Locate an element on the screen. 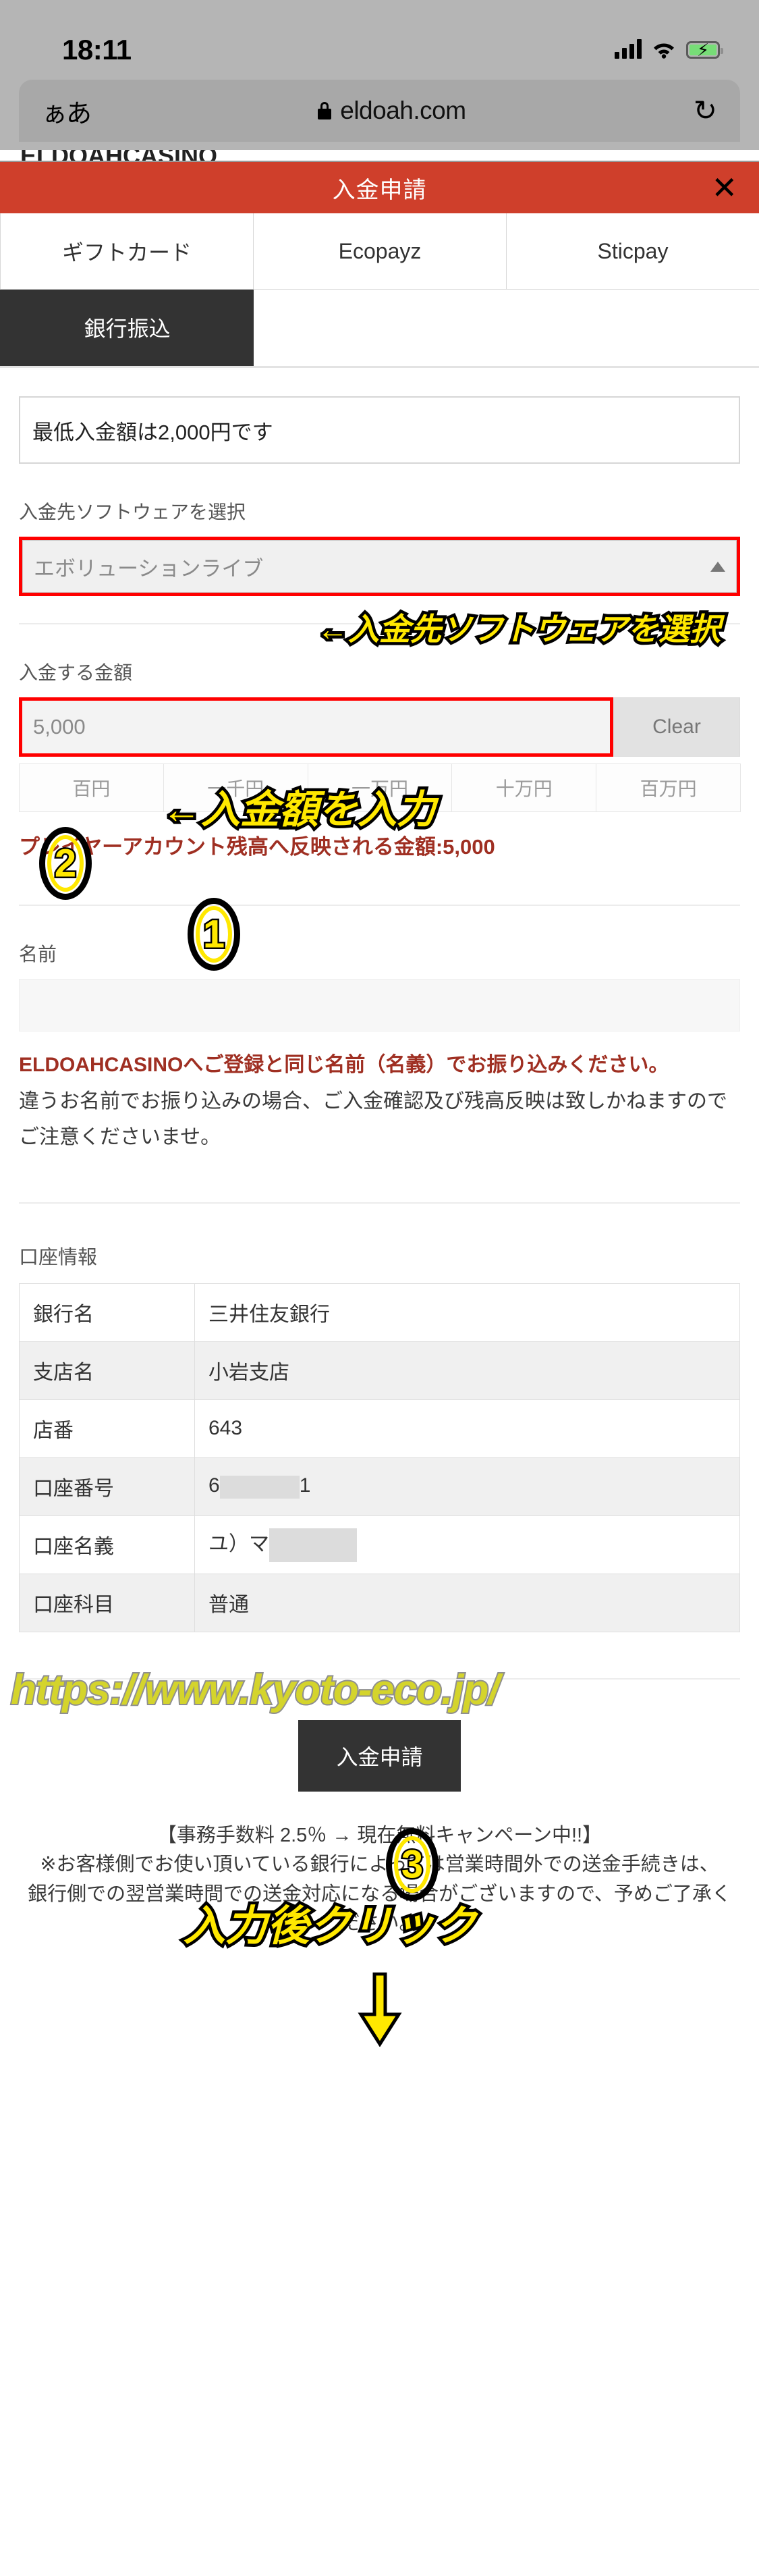 This screenshot has width=759, height=2576. name-label: 名前 is located at coordinates (38, 954).